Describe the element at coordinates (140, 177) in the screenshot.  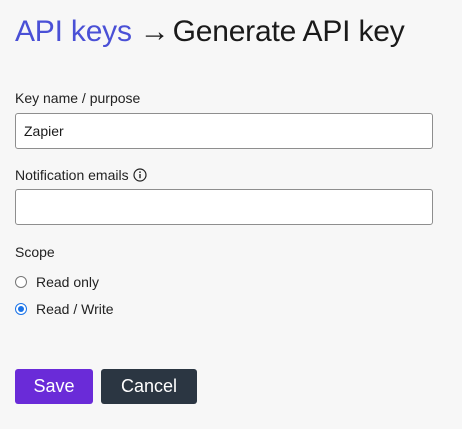
I see `info-icon` at that location.